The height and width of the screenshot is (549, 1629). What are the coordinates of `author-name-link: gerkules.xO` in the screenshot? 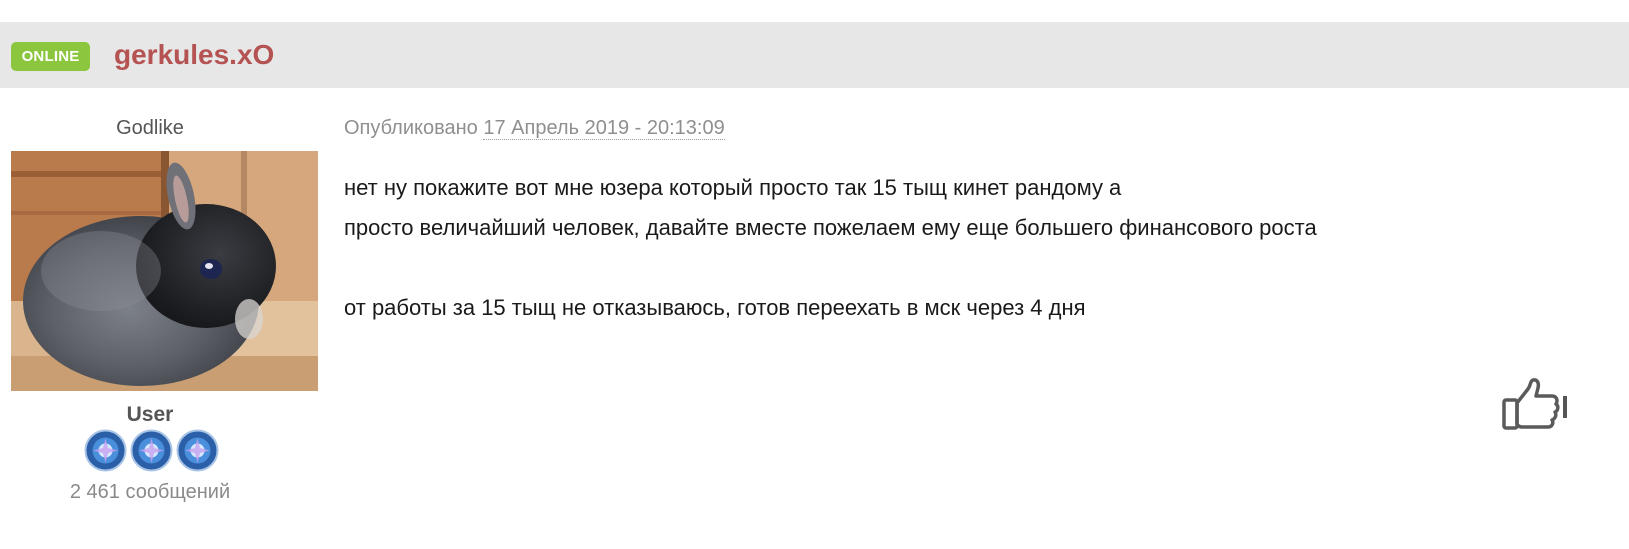 It's located at (194, 55).